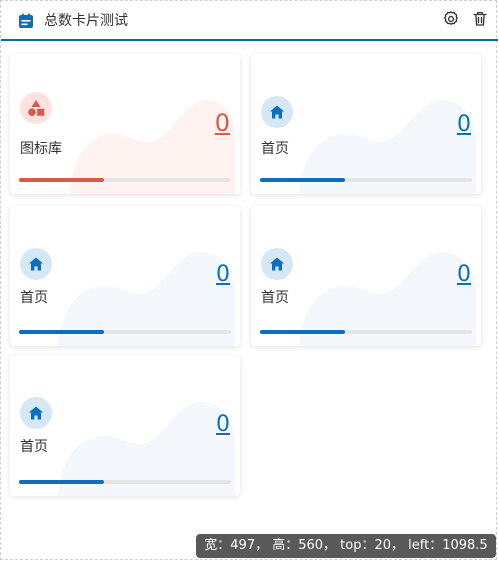  I want to click on gear-icon, so click(451, 18).